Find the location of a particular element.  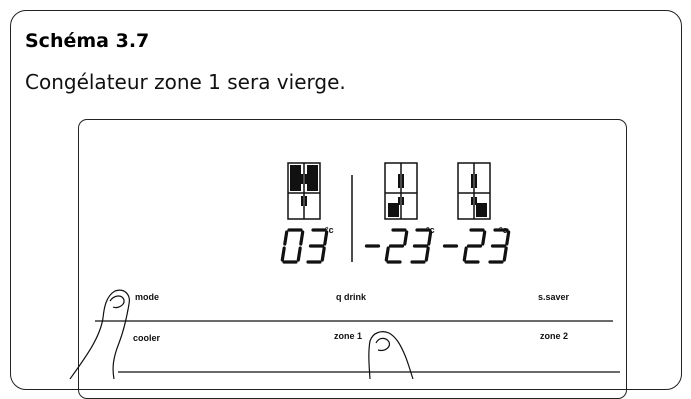

zone-1-button: zone 1 is located at coordinates (348, 336).